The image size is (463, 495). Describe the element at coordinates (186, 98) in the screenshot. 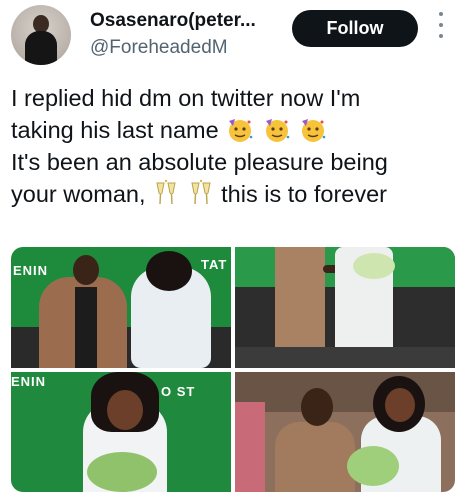

I see `tweet-line-1: I replied hid dm on twitter now I'm` at that location.